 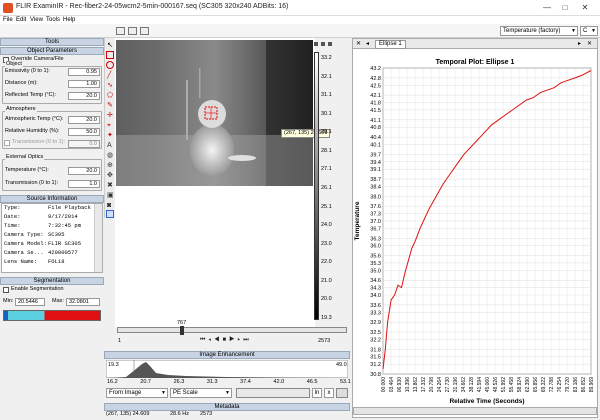 I want to click on plot-tab-ellipse1: Ellipse 1, so click(x=390, y=44).